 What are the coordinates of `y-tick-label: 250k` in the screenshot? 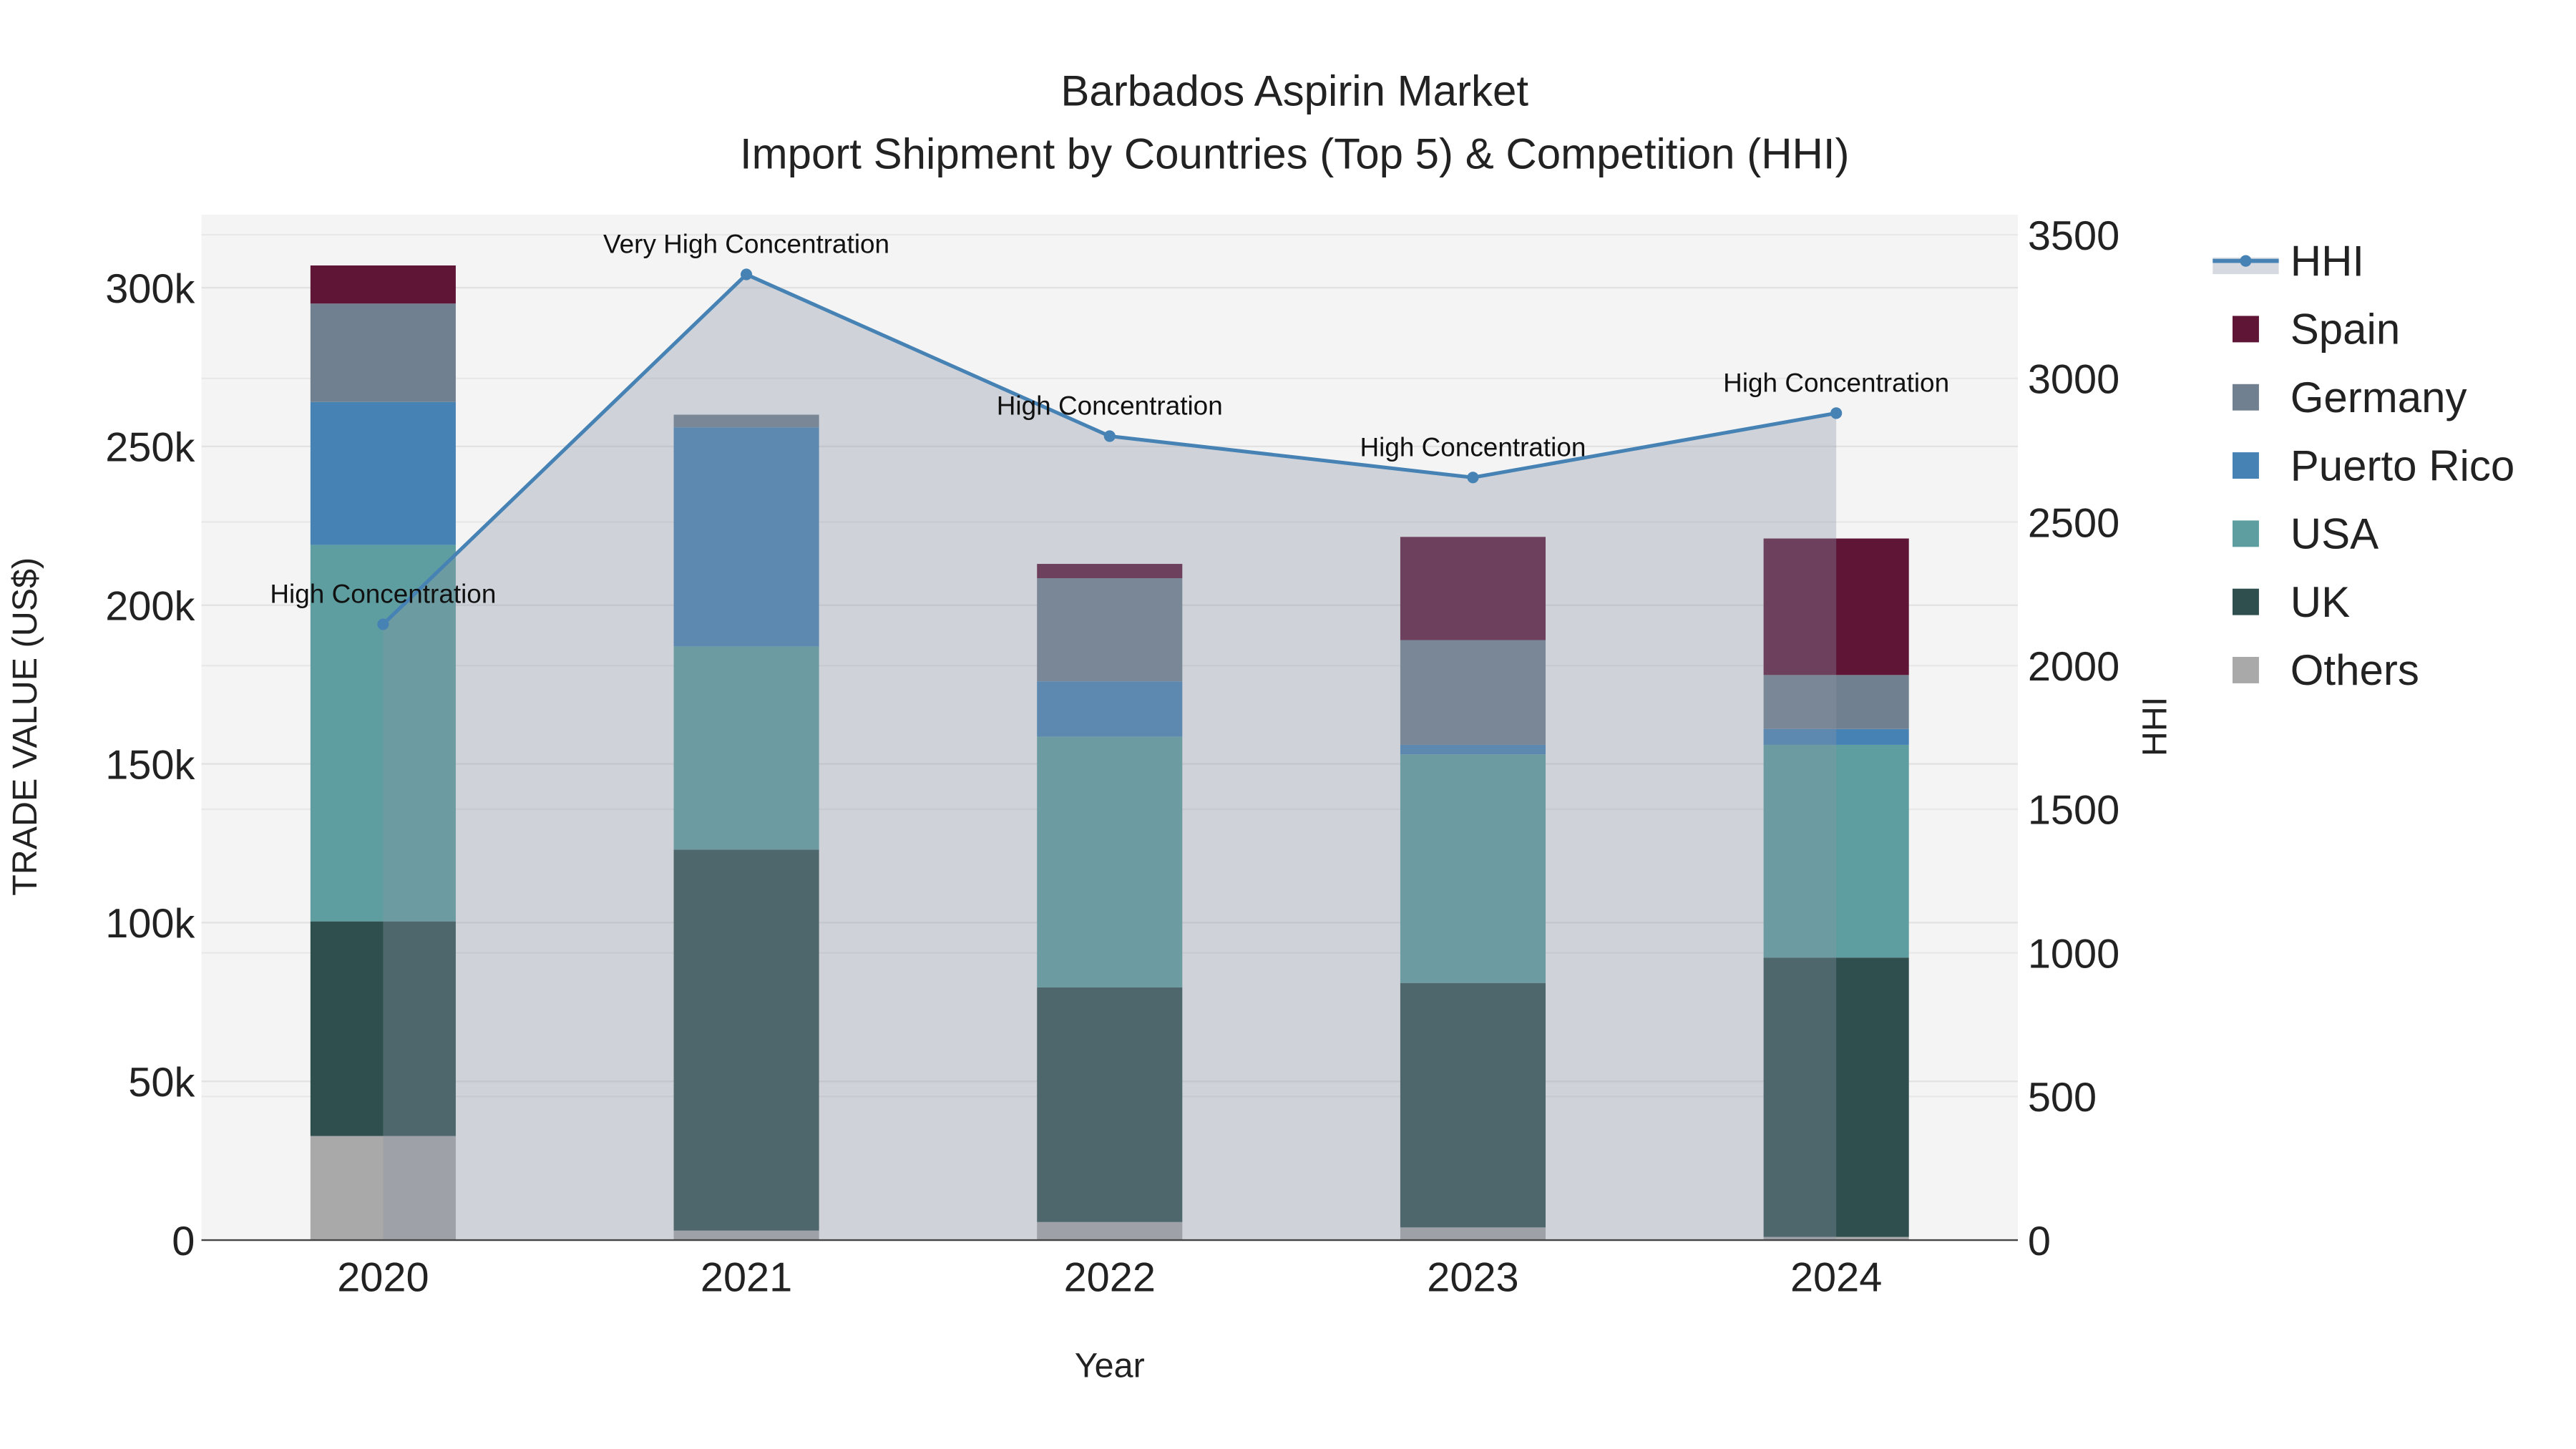 It's located at (150, 448).